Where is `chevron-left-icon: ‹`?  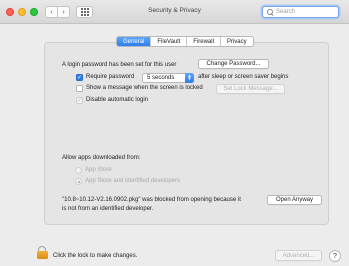 chevron-left-icon: ‹ is located at coordinates (51, 12).